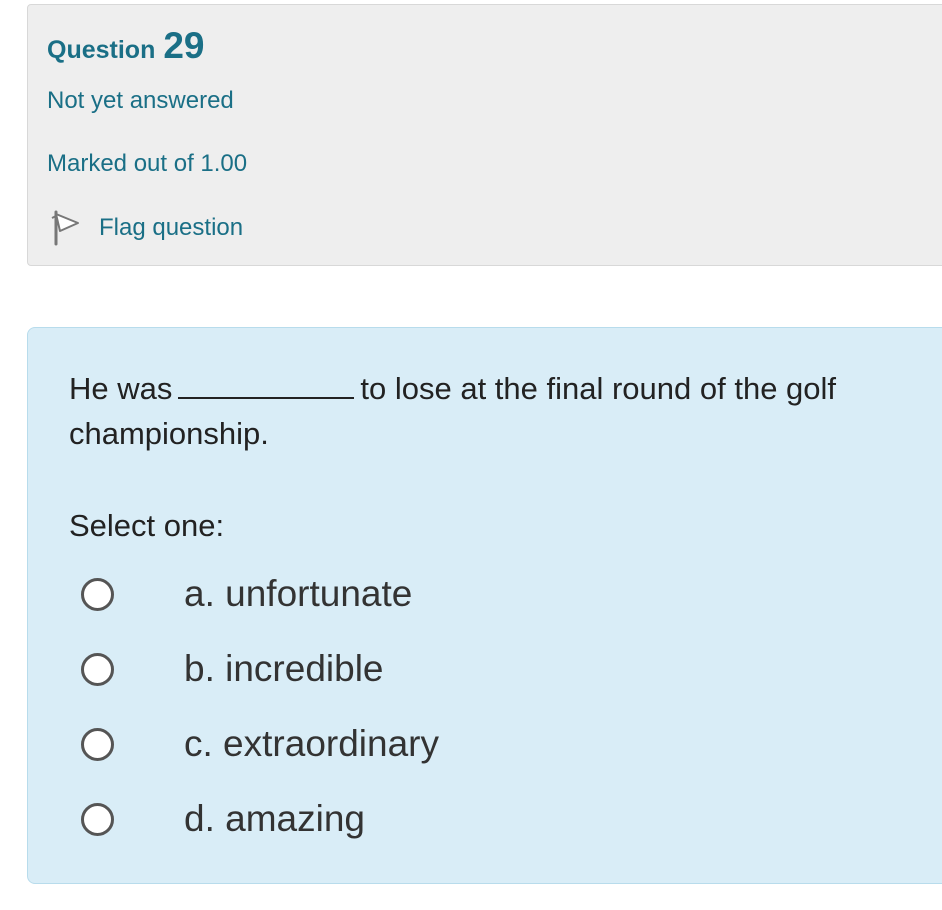  Describe the element at coordinates (147, 163) in the screenshot. I see `question-grade: Marked out of 1.00` at that location.